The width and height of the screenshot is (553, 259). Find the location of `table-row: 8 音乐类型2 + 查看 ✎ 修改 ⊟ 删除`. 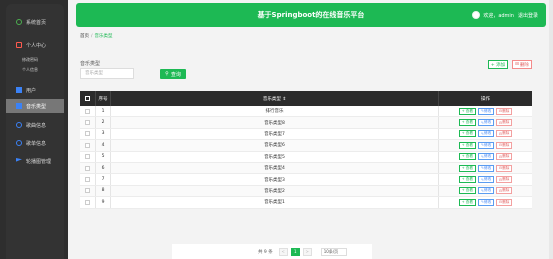

table-row: 8 音乐类型2 + 查看 ✎ 修改 ⊟ 删除 is located at coordinates (306, 191).